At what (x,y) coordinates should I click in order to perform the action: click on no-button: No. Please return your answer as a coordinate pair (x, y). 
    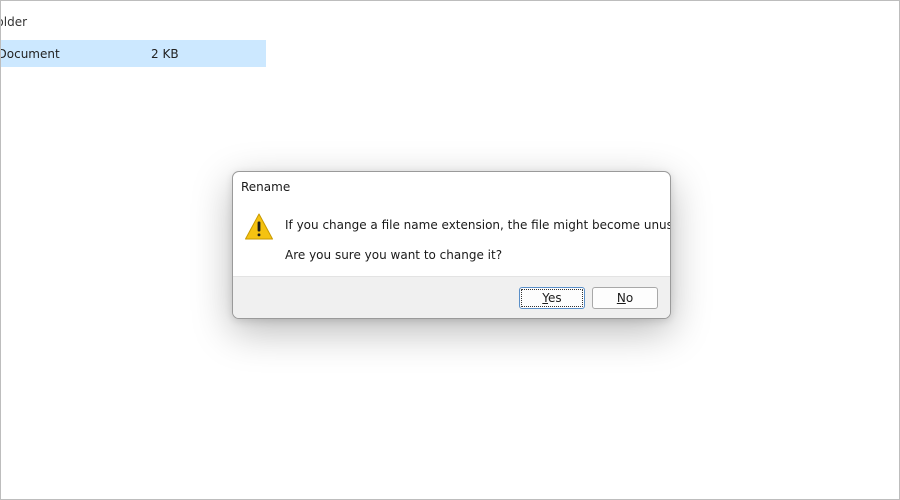
    Looking at the image, I should click on (625, 298).